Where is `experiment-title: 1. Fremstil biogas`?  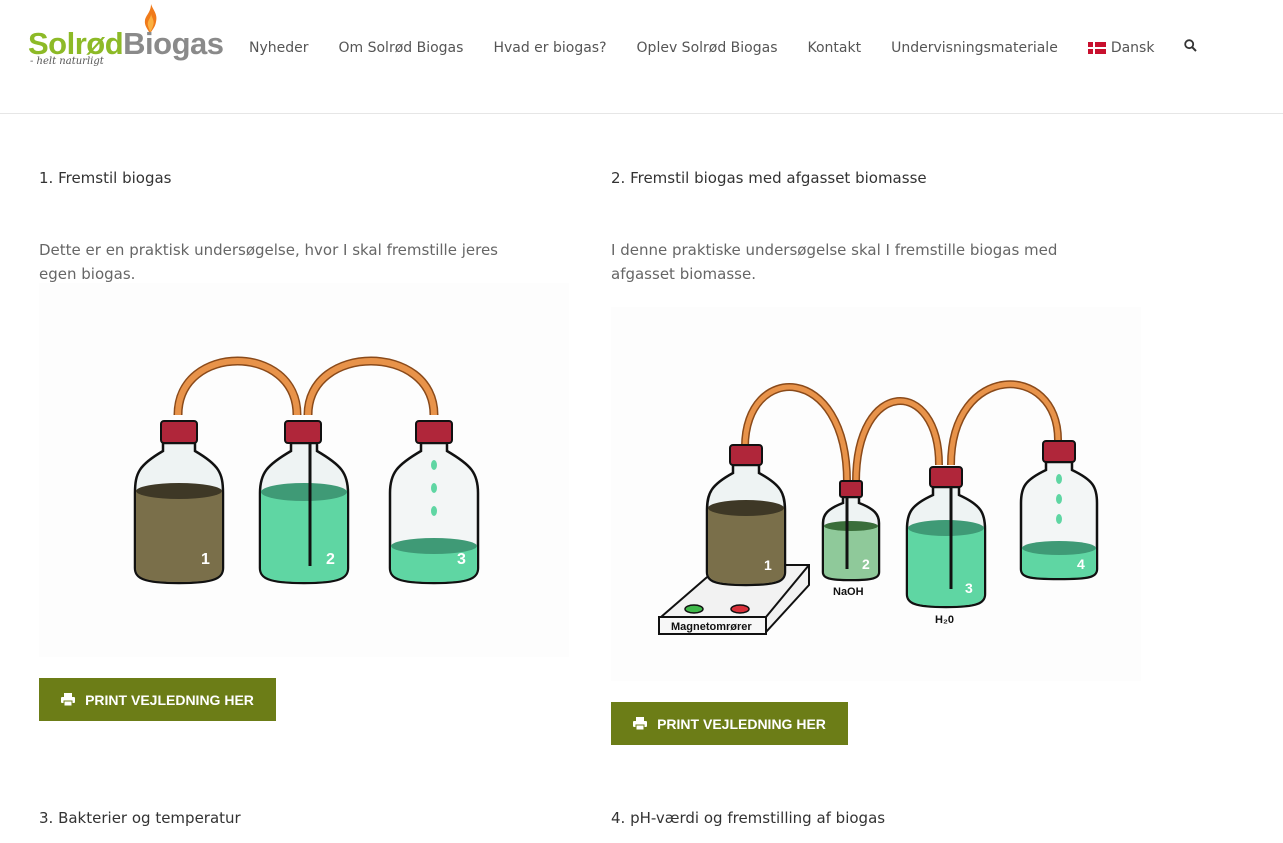
experiment-title: 1. Fremstil biogas is located at coordinates (105, 178).